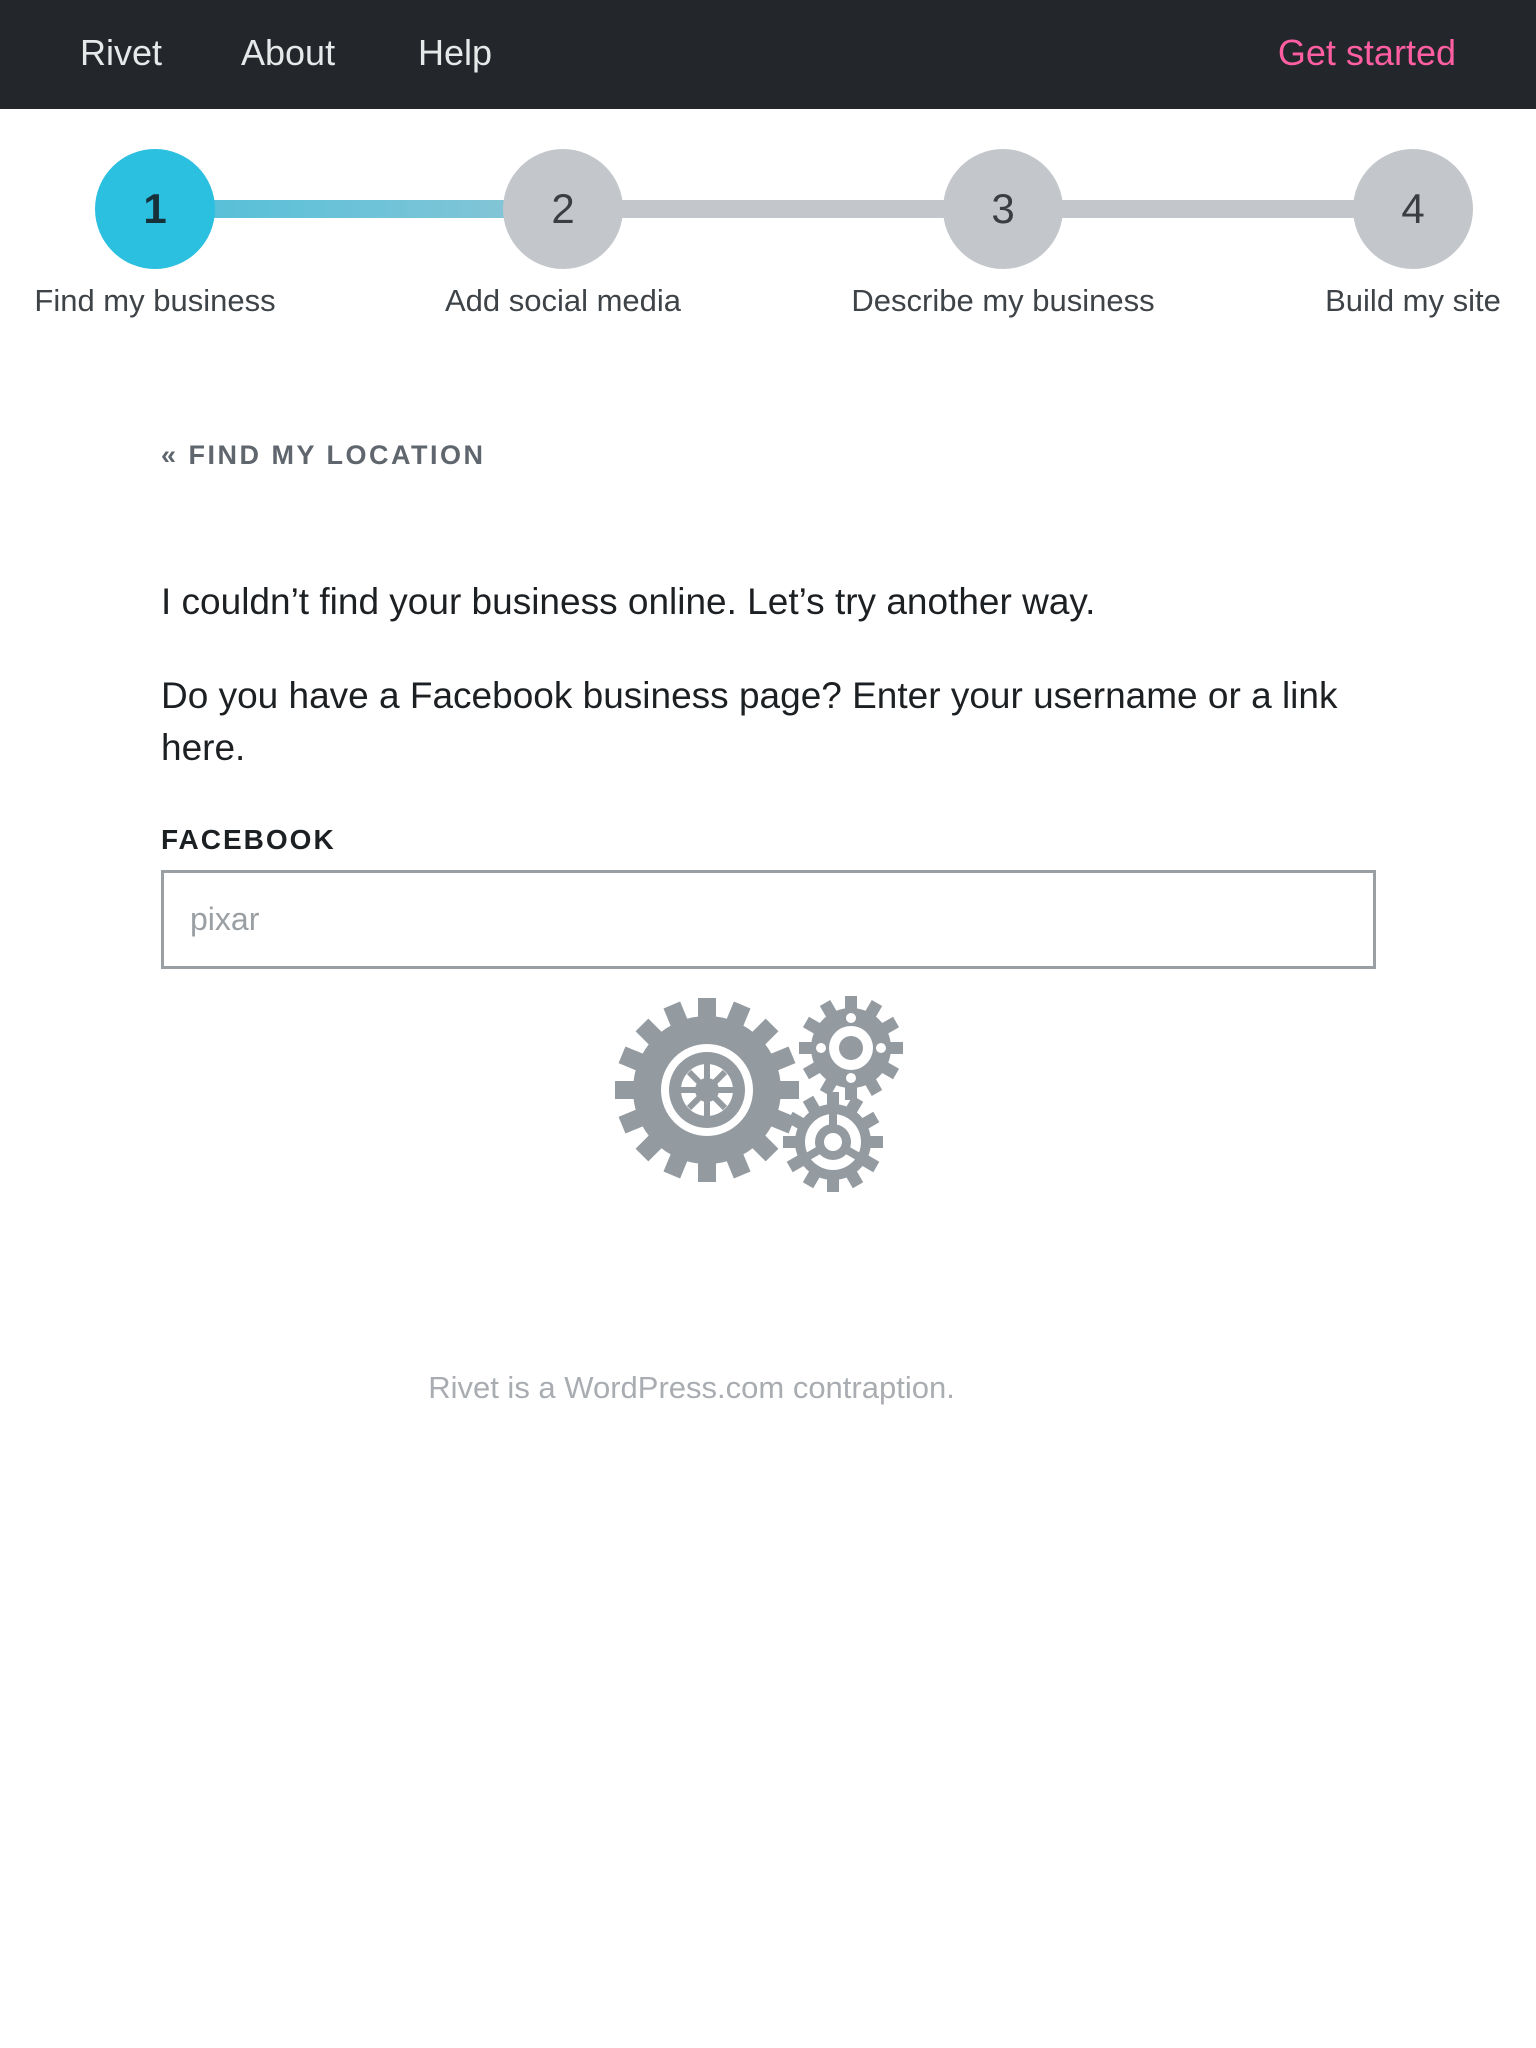  I want to click on step-number: 3, so click(1003, 209).